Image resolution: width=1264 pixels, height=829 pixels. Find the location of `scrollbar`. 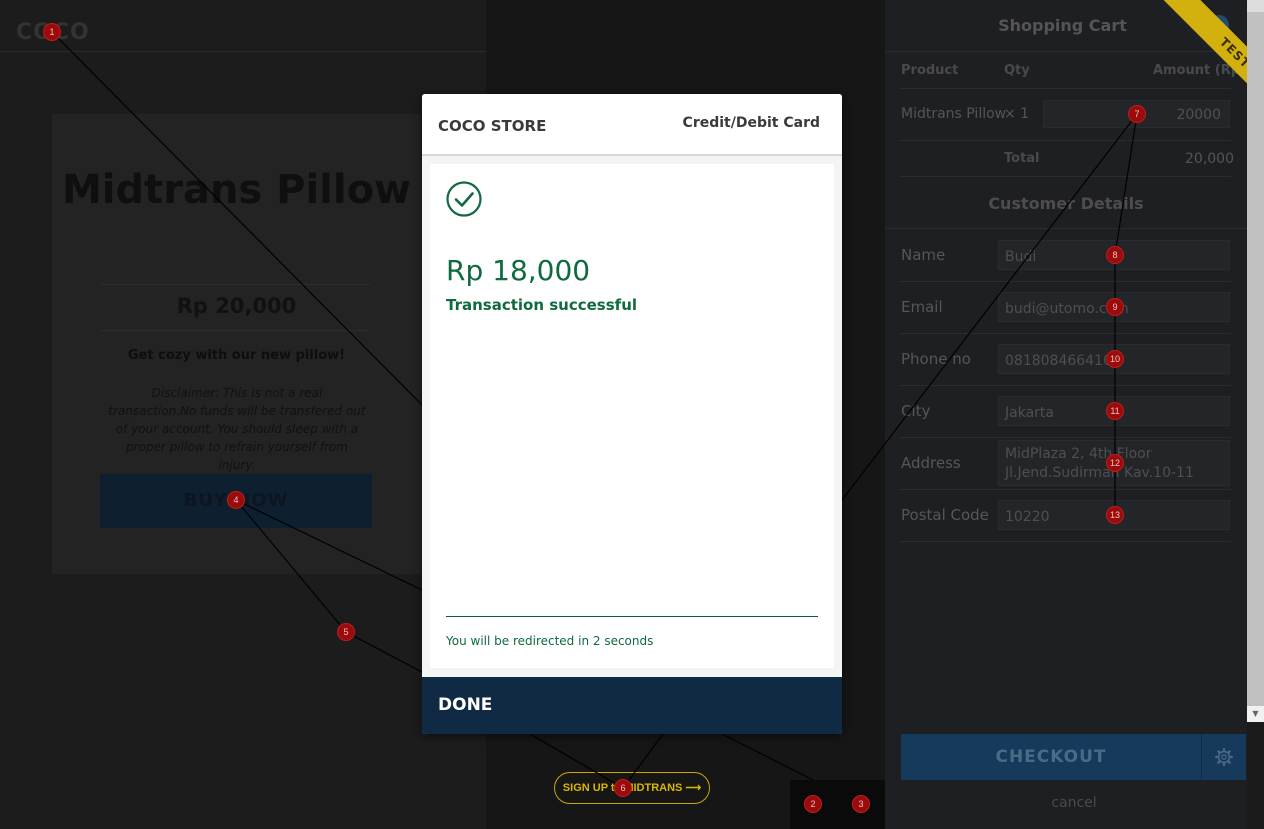

scrollbar is located at coordinates (1255, 361).